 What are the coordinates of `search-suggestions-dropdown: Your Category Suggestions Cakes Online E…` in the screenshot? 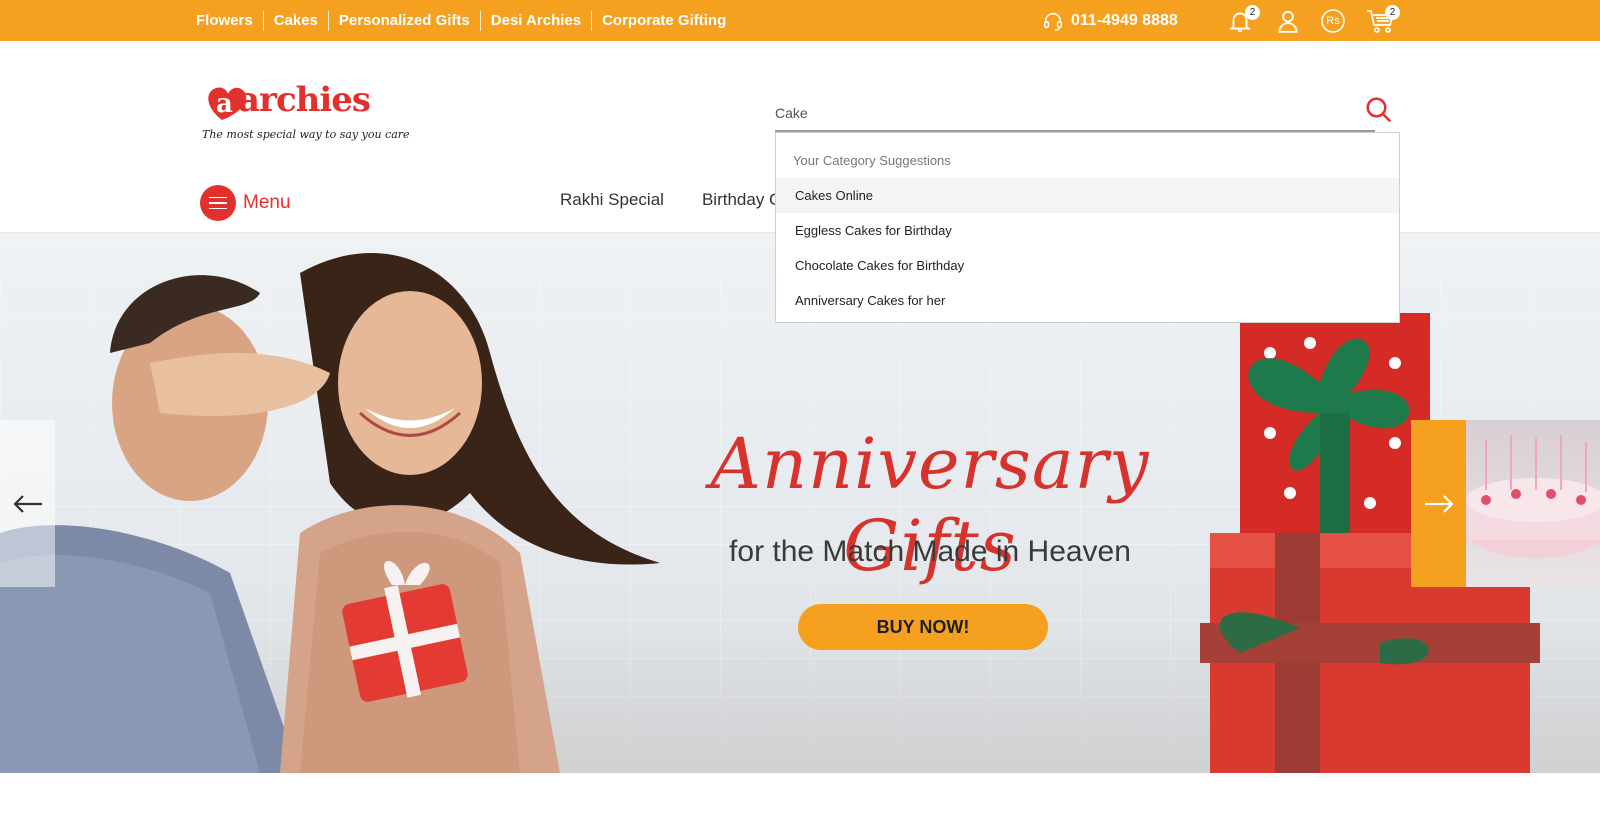 It's located at (1087, 227).